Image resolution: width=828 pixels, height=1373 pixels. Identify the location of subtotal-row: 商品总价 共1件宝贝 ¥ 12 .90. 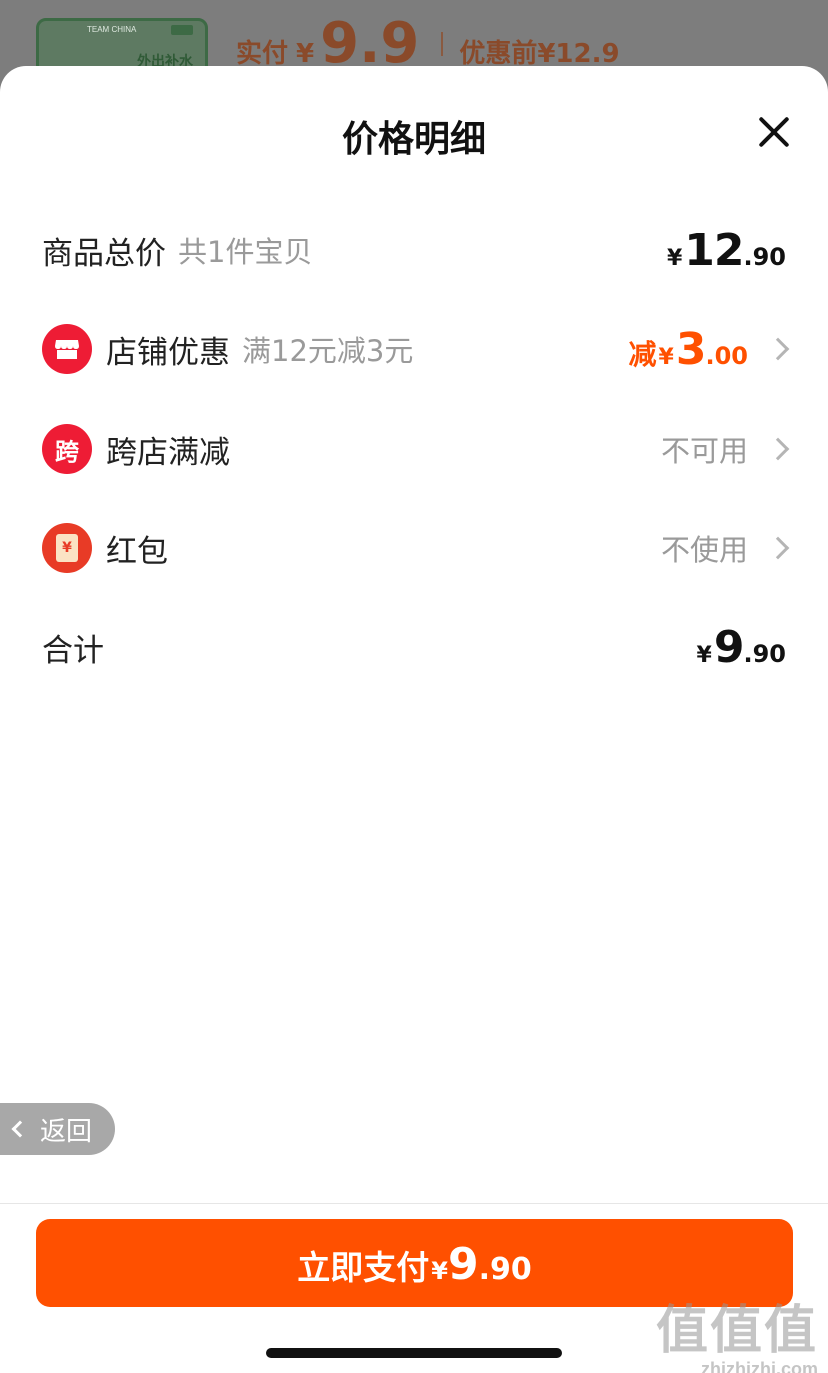
(414, 250).